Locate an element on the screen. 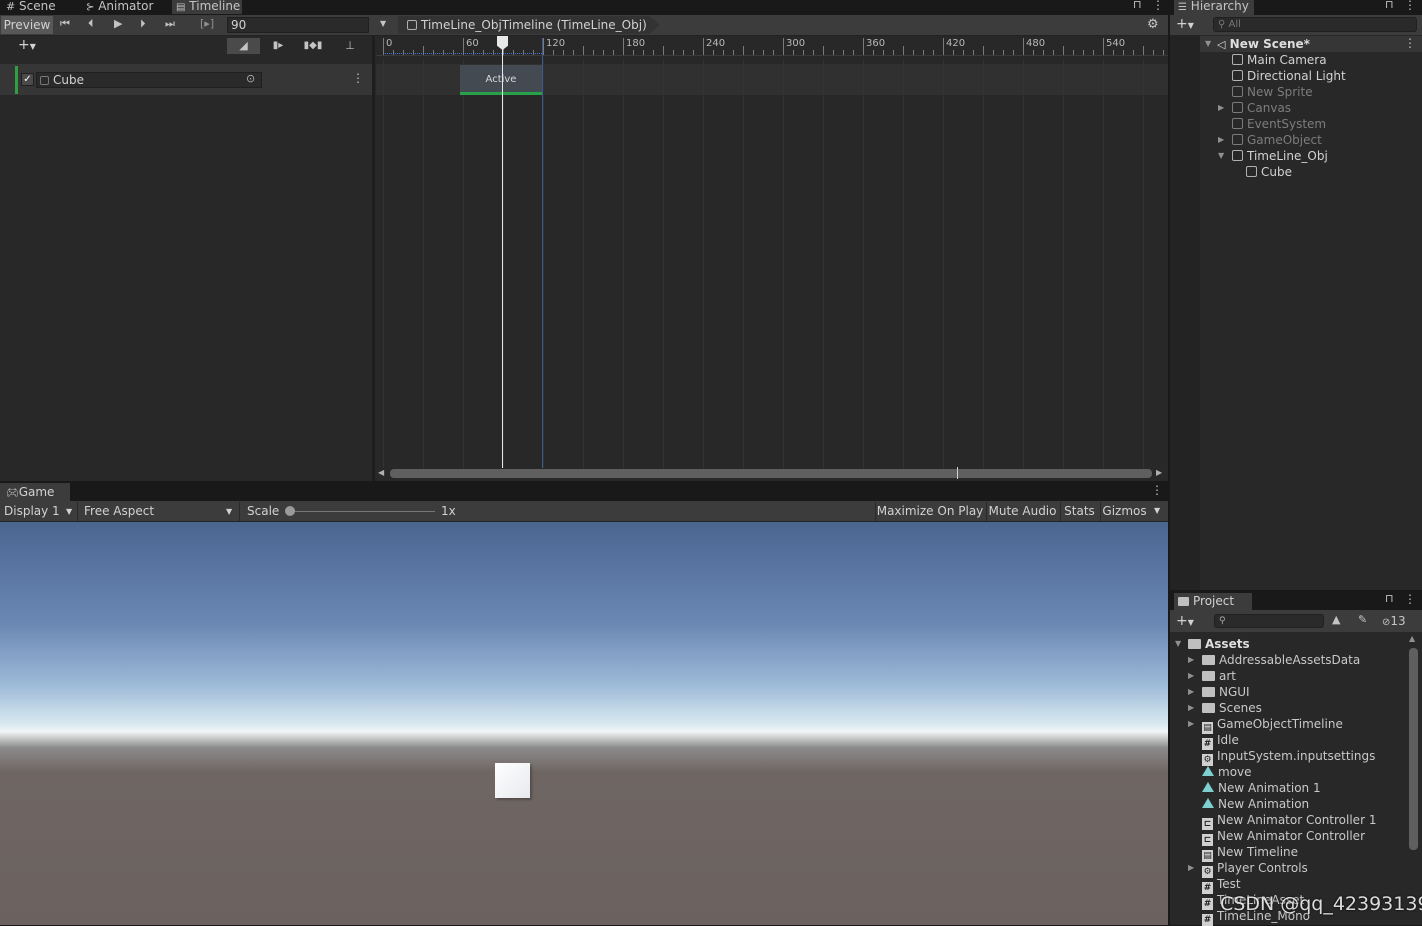 The width and height of the screenshot is (1422, 926). project-item: New Animation 1 is located at coordinates (1261, 788).